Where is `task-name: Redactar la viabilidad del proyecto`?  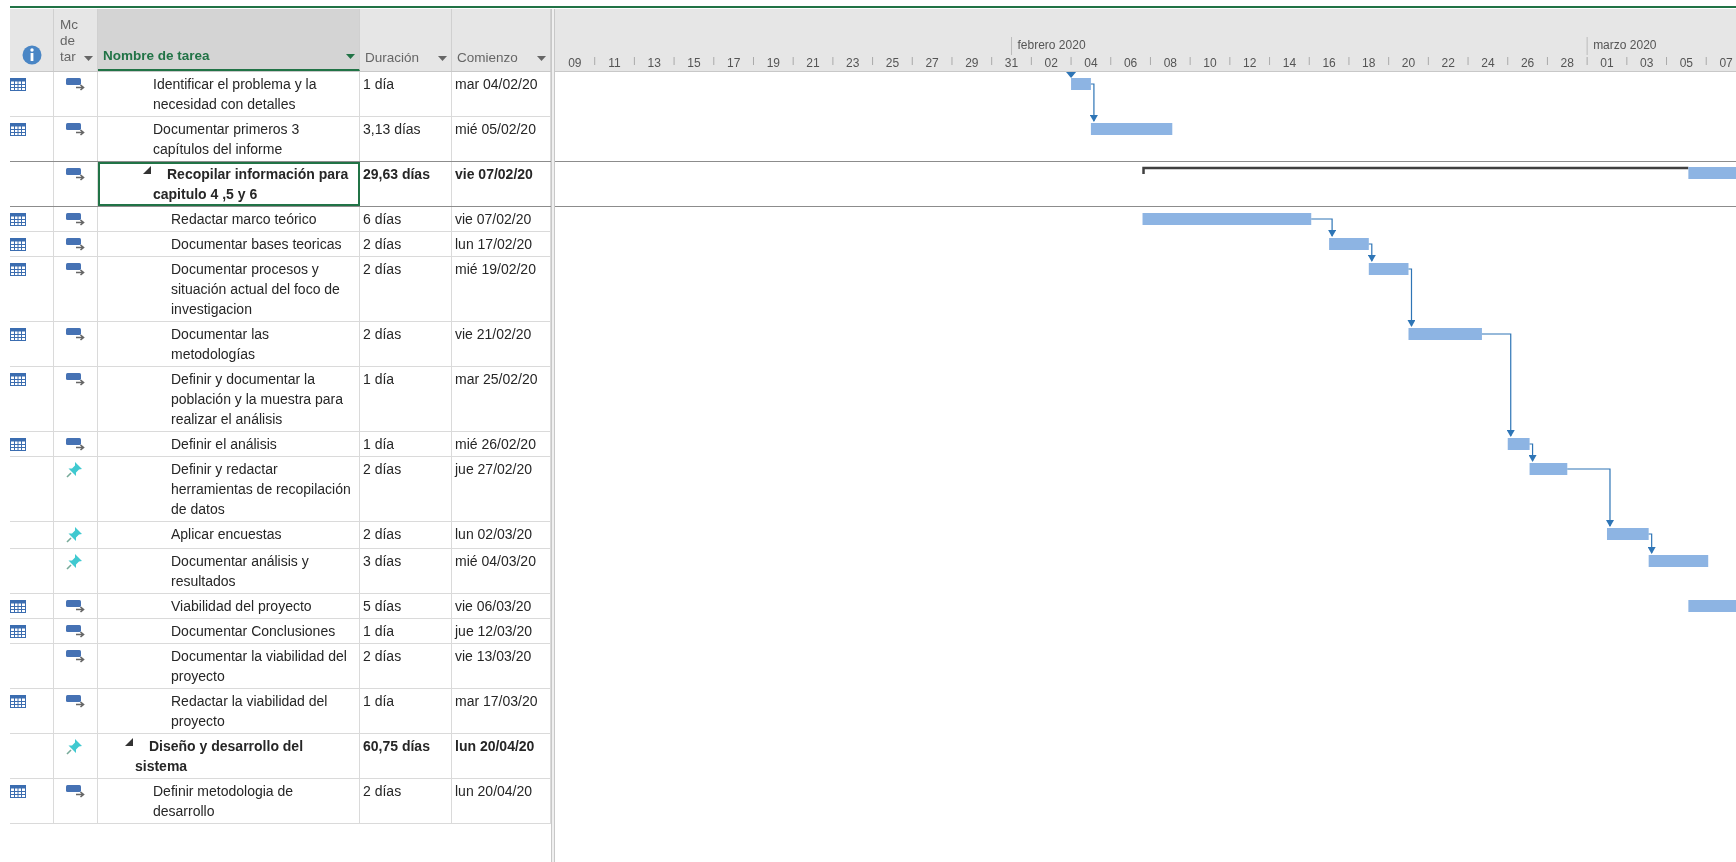
task-name: Redactar la viabilidad del proyecto is located at coordinates (249, 711).